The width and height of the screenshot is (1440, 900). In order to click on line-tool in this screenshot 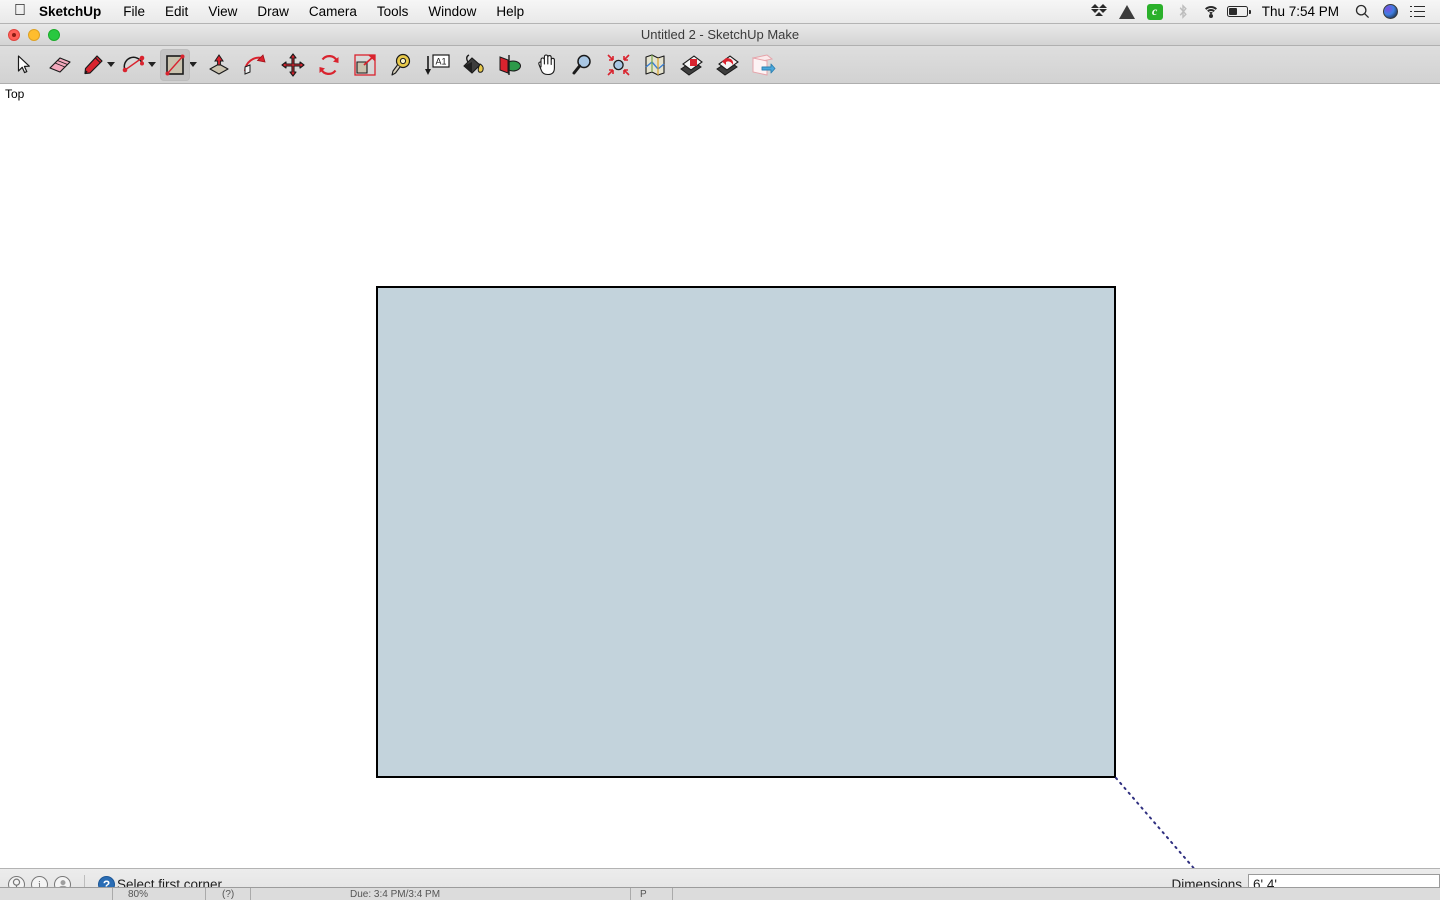, I will do `click(93, 65)`.